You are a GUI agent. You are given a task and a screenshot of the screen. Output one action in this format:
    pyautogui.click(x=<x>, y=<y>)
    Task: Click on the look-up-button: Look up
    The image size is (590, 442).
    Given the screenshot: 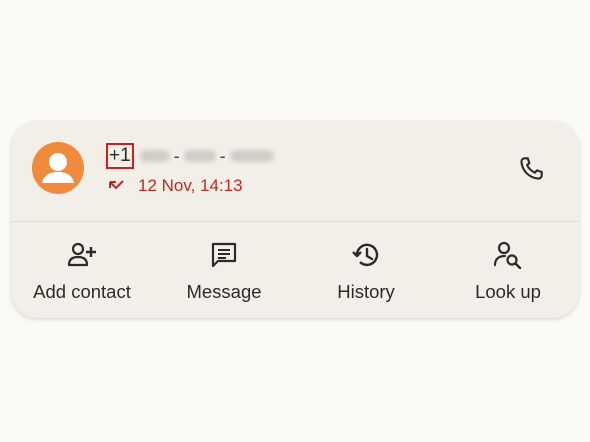 What is the action you would take?
    pyautogui.click(x=508, y=270)
    